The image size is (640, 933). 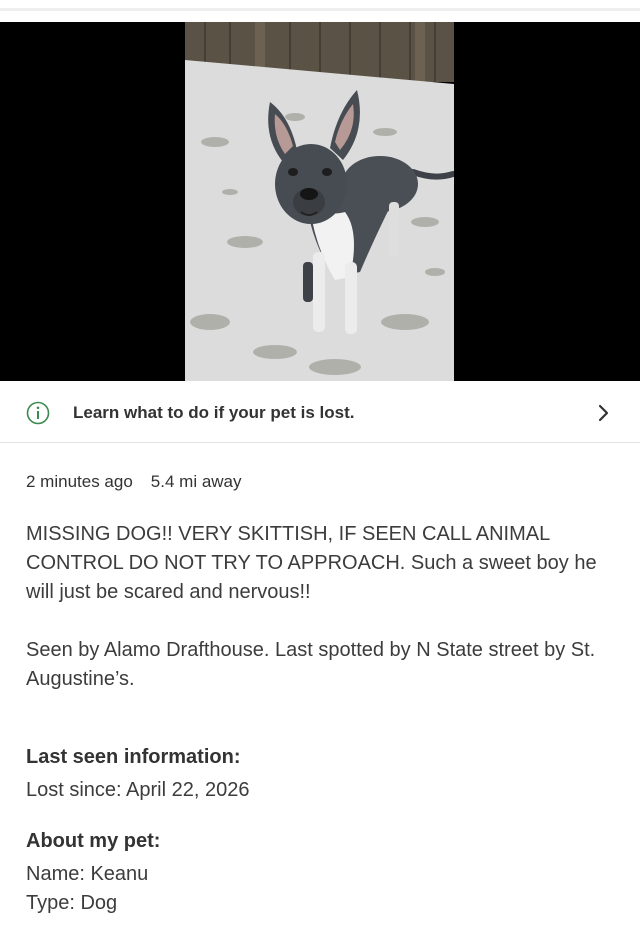 What do you see at coordinates (72, 903) in the screenshot?
I see `pet-type: Type: Dog` at bounding box center [72, 903].